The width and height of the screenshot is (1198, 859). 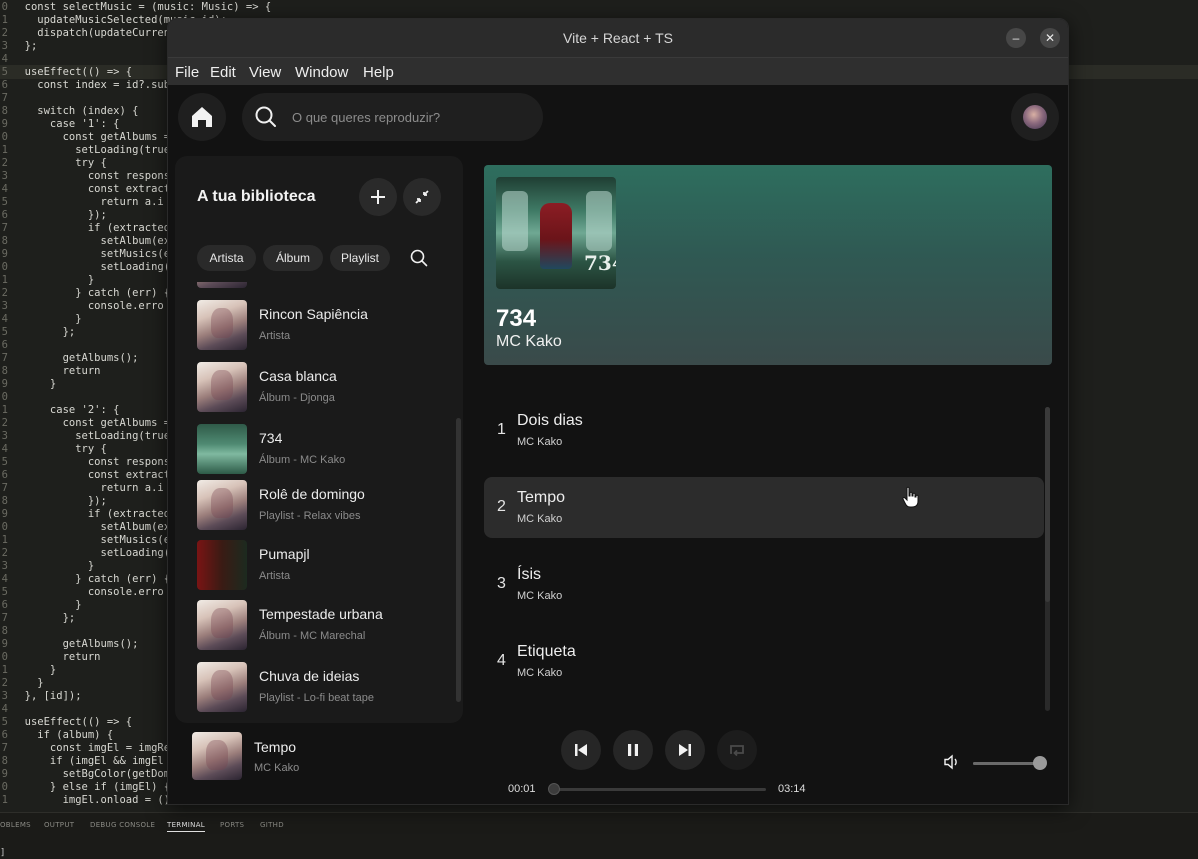 I want to click on album-artist: MC Kako, so click(x=529, y=342).